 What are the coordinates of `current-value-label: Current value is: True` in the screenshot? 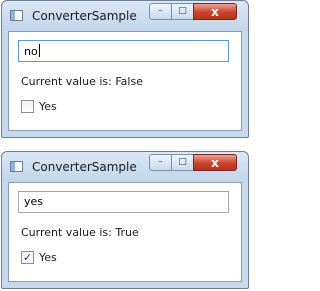 It's located at (80, 232).